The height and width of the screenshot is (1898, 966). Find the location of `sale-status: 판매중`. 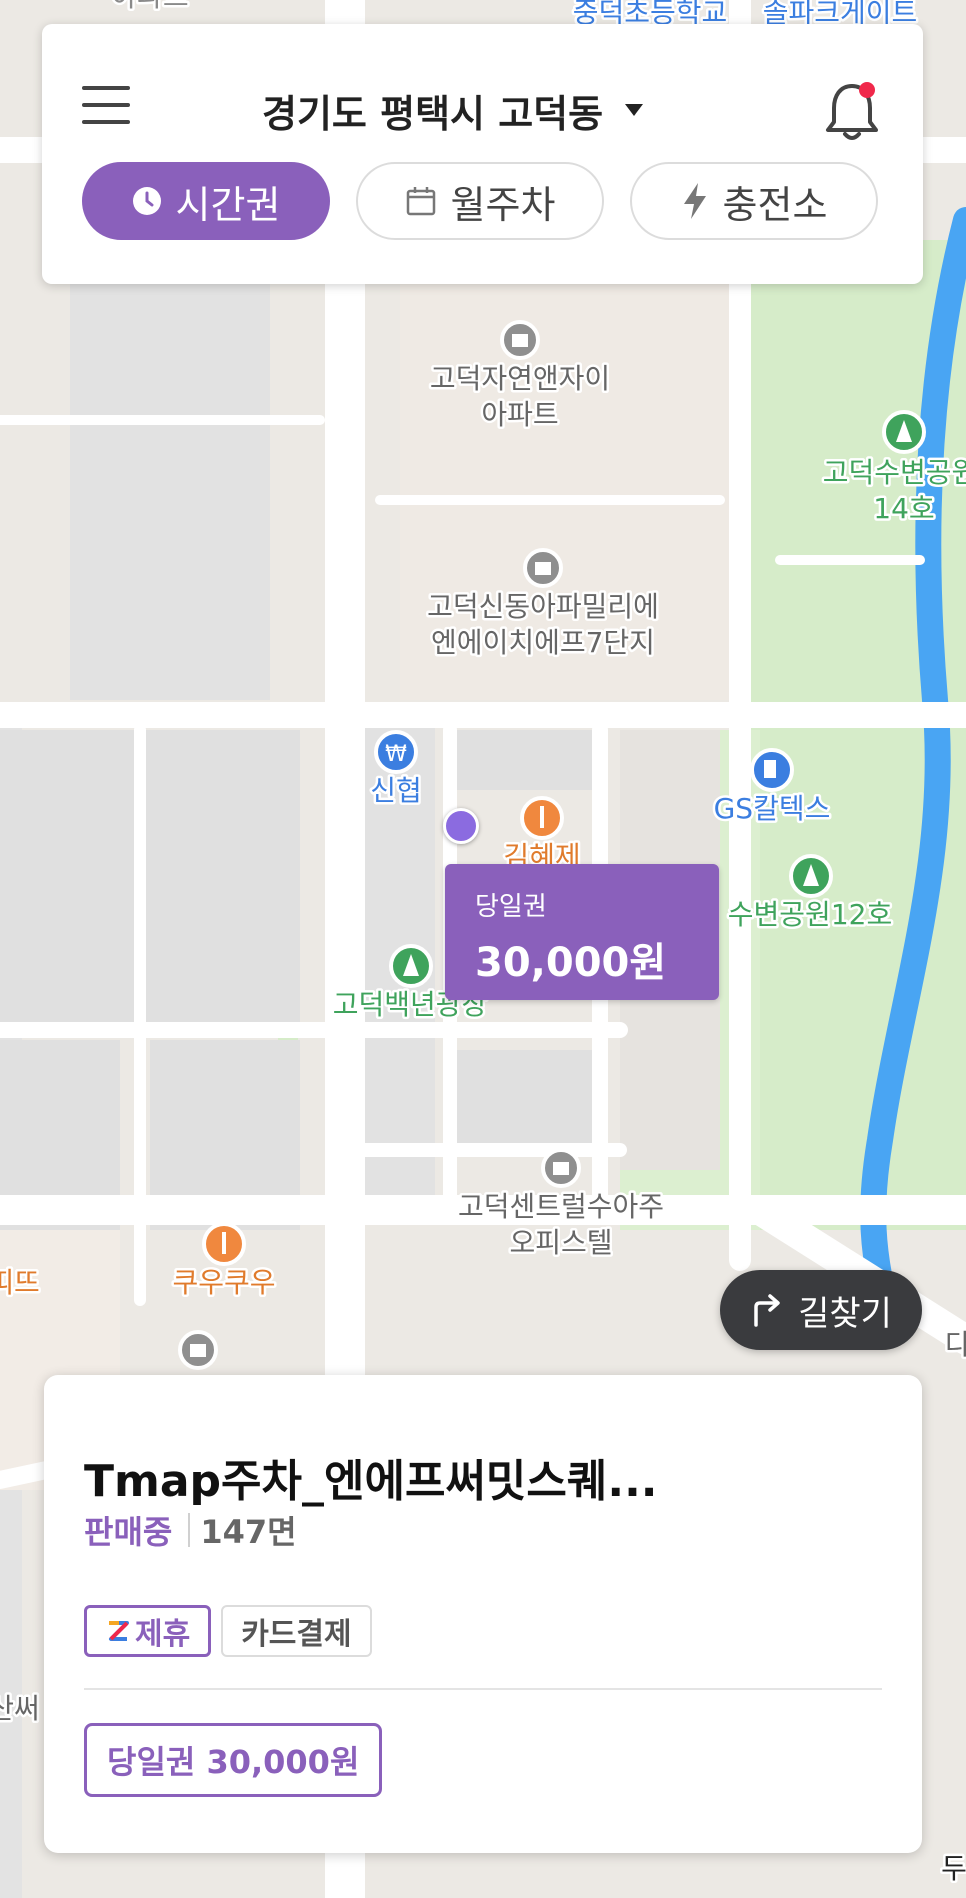

sale-status: 판매중 is located at coordinates (128, 1532).